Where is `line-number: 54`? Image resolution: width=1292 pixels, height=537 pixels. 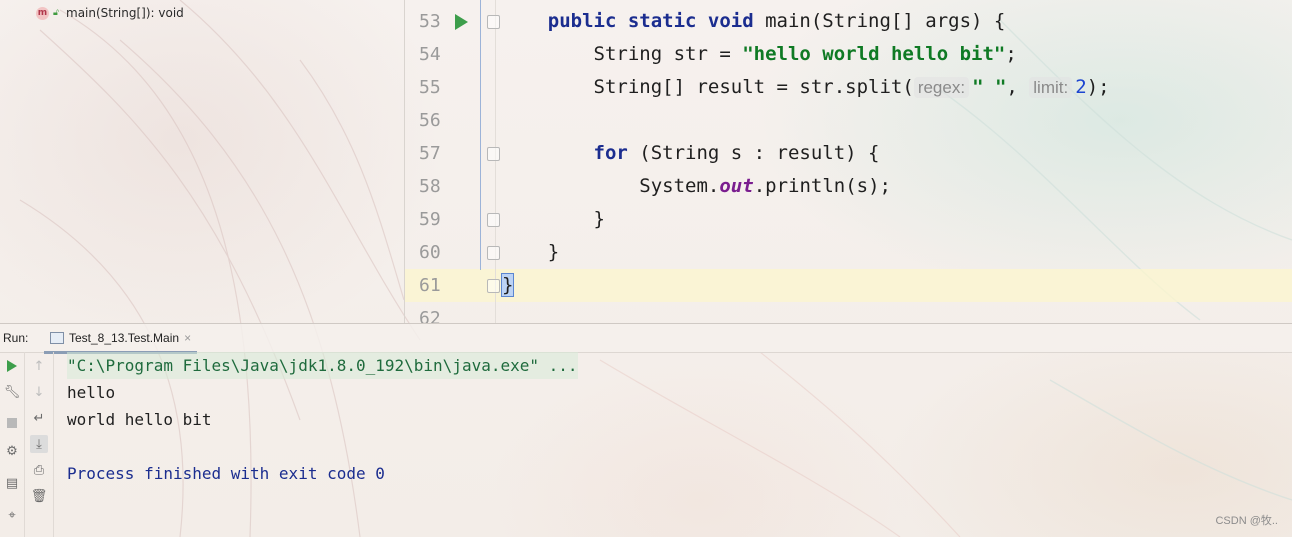
line-number: 54 is located at coordinates (430, 54).